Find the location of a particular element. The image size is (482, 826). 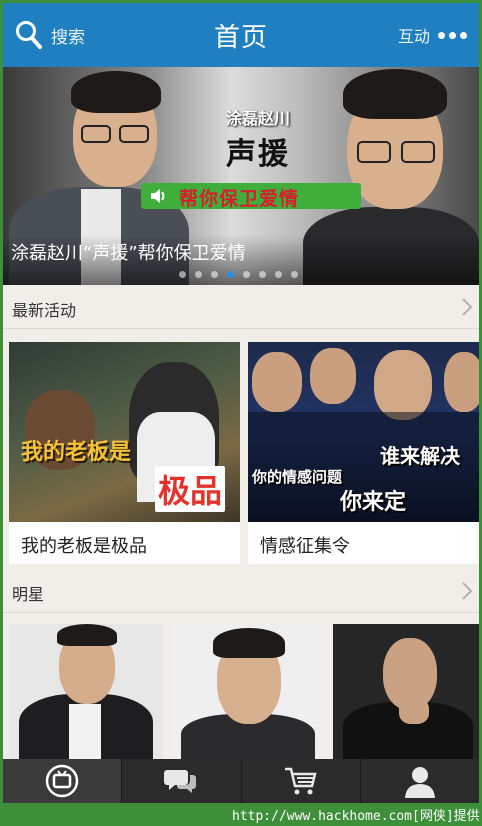

top-bar: 搜索 首页 互动 is located at coordinates (241, 35).